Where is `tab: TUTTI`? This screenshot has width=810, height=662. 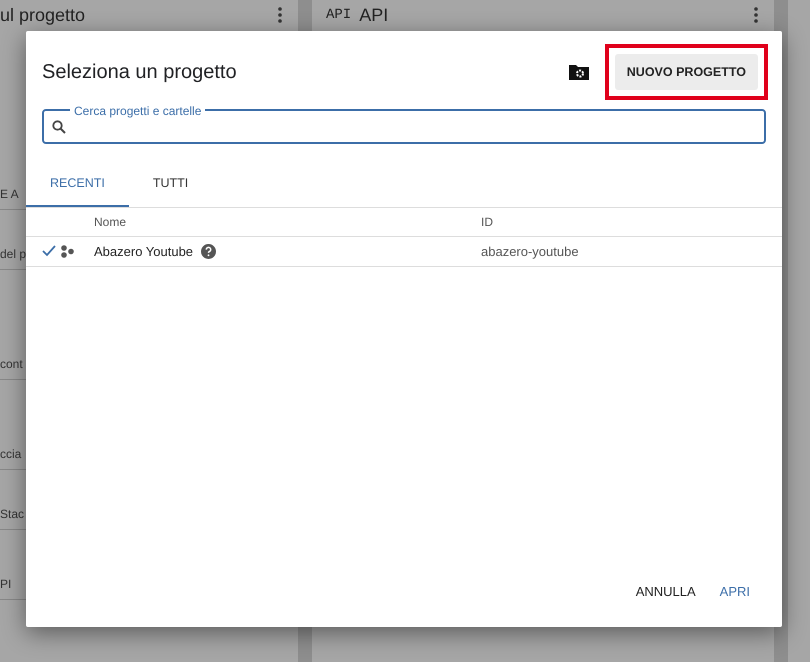
tab: TUTTI is located at coordinates (170, 184).